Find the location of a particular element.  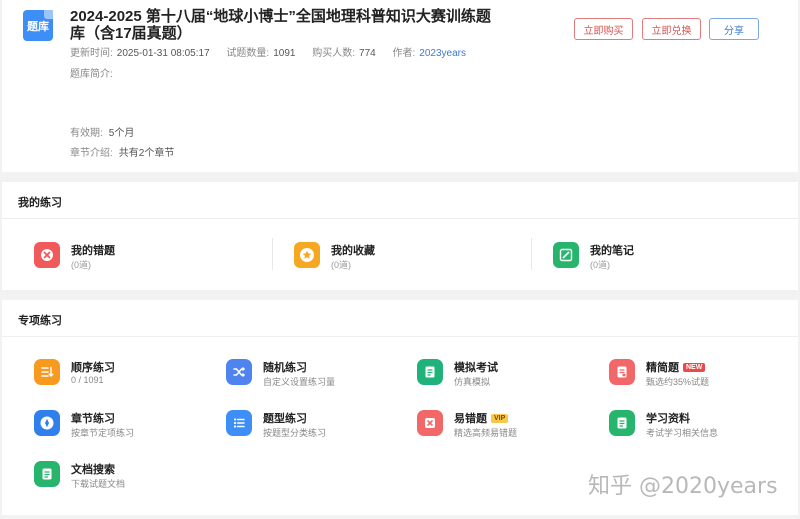

author-label: 作者: is located at coordinates (404, 53).